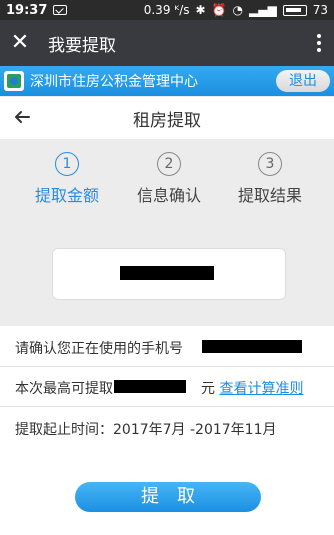  Describe the element at coordinates (263, 10) in the screenshot. I see `signal-icon: ▂▄▆` at that location.